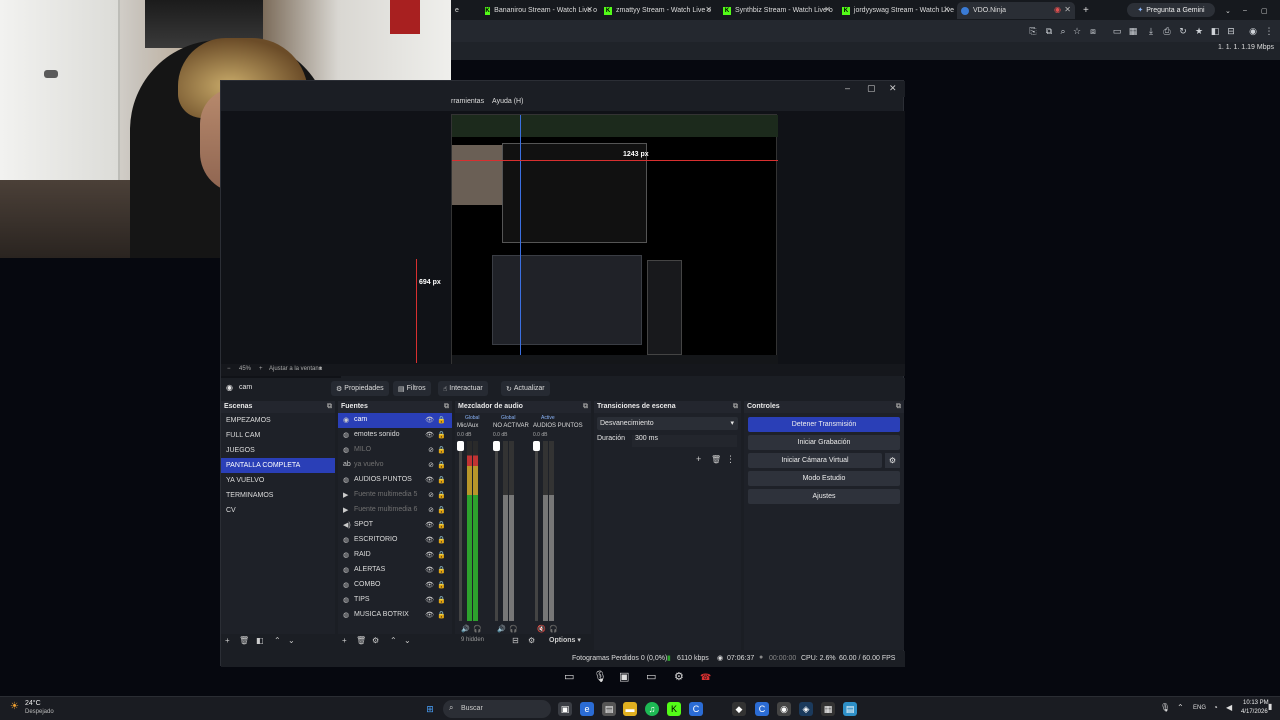 The width and height of the screenshot is (1280, 720). I want to click on tab-zmattyy: Kzmattyy Stream - Watch Live o ✕, so click(658, 10).